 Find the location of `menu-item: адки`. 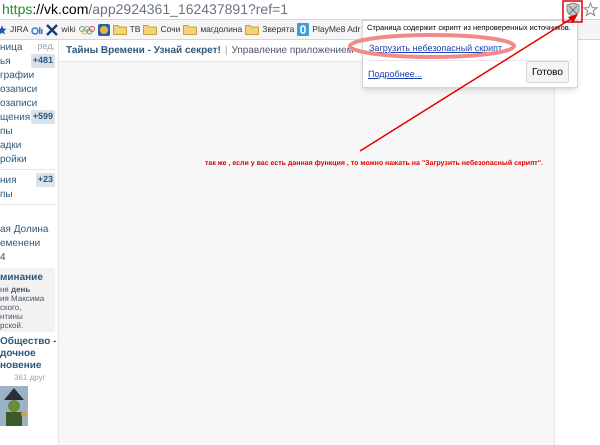

menu-item: адки is located at coordinates (11, 145).